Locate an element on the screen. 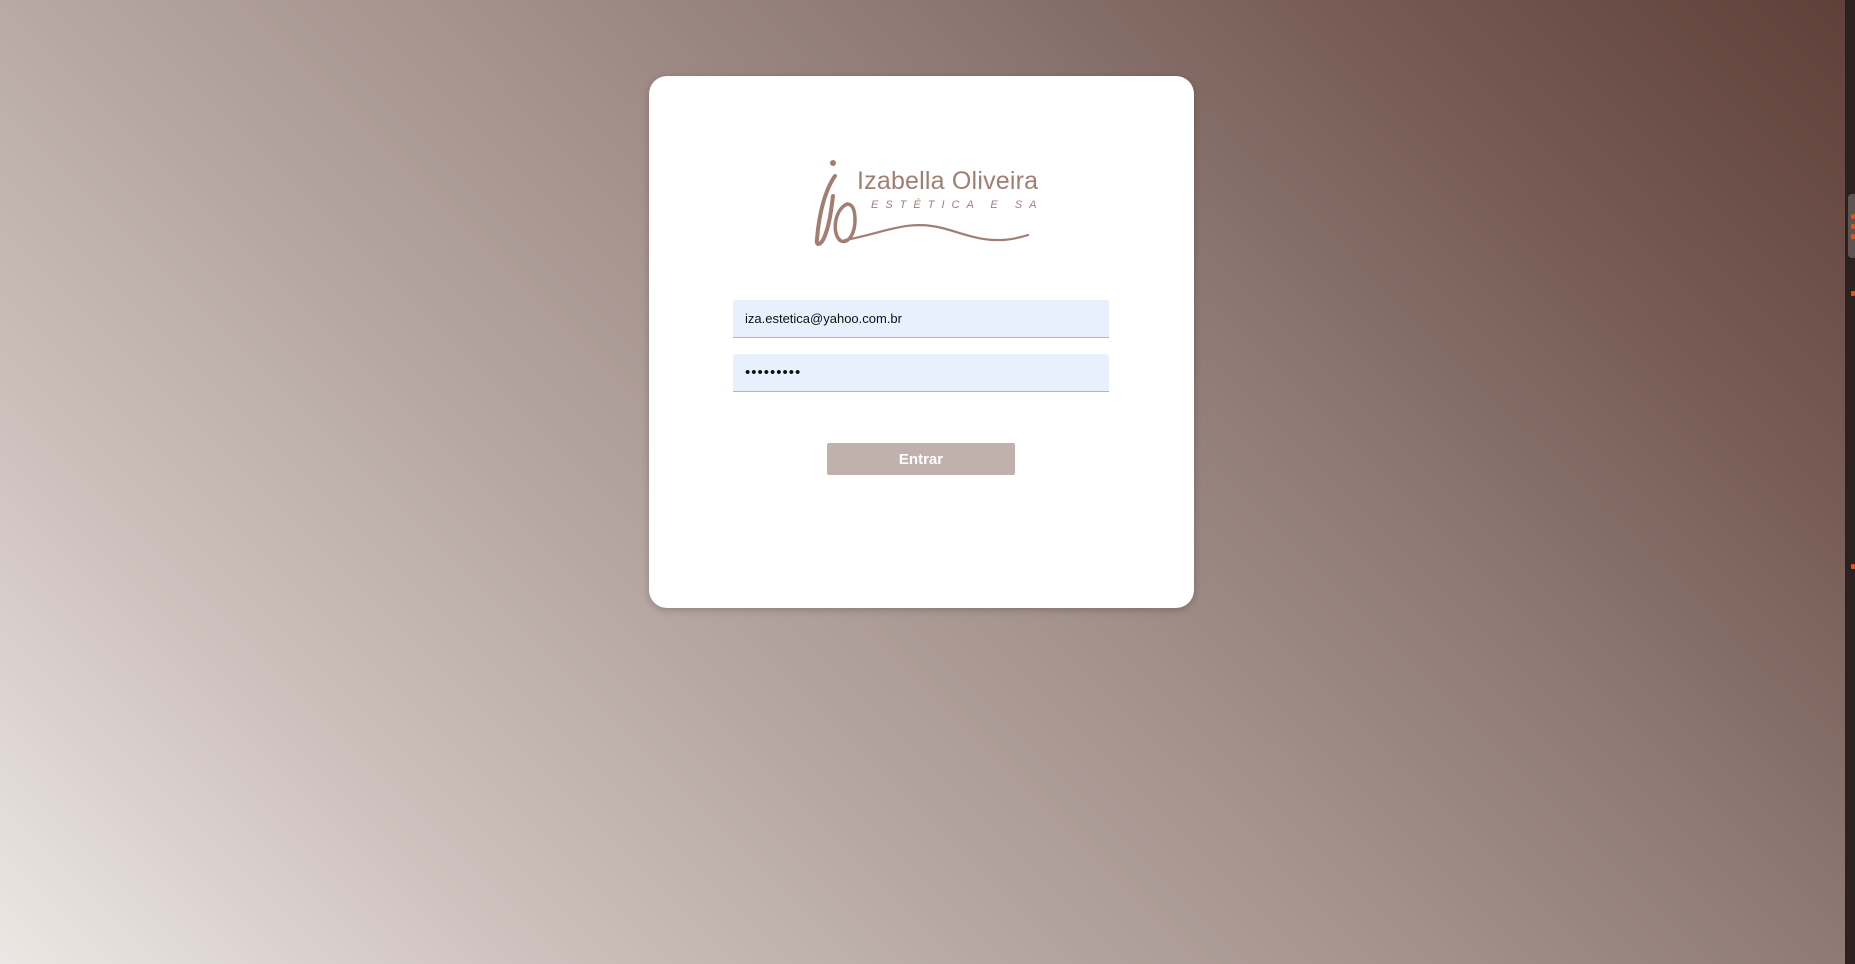 This screenshot has width=1855, height=964. login-button: Entrar is located at coordinates (921, 459).